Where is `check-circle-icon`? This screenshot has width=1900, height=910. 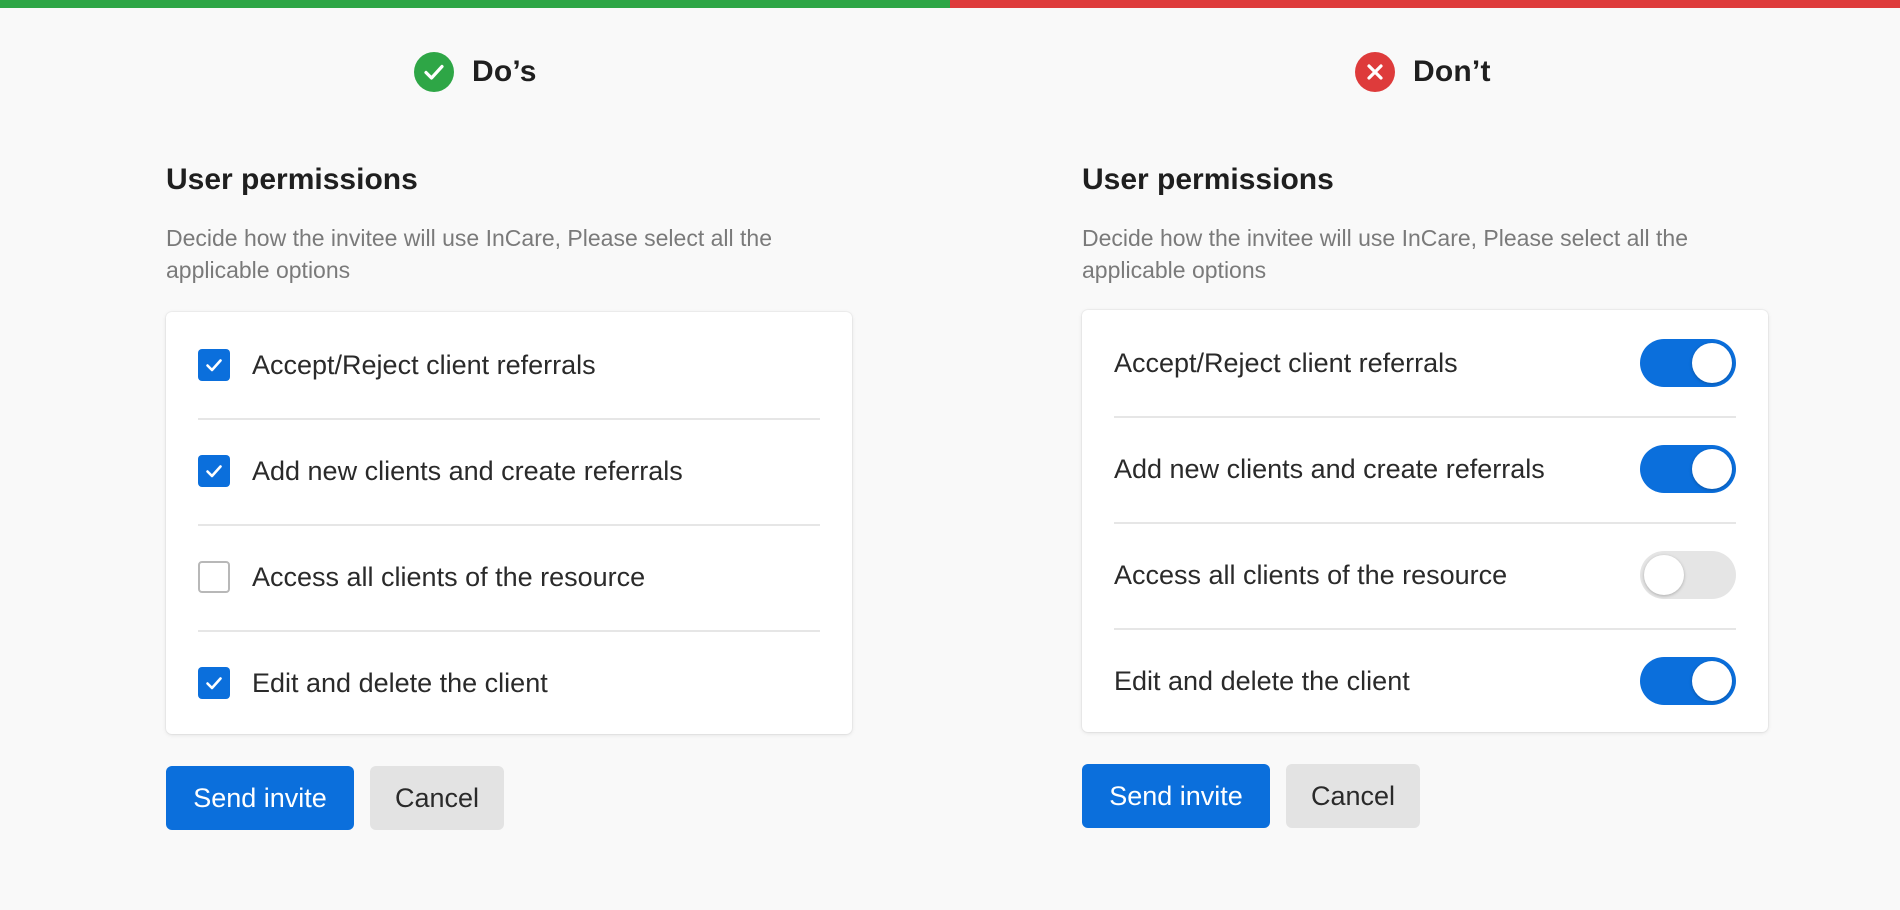
check-circle-icon is located at coordinates (434, 72).